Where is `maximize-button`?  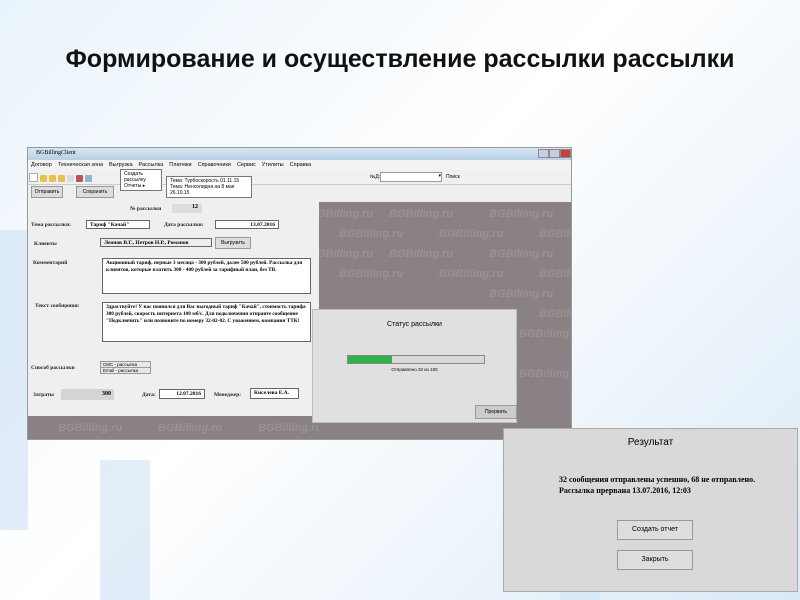
maximize-button is located at coordinates (554, 153).